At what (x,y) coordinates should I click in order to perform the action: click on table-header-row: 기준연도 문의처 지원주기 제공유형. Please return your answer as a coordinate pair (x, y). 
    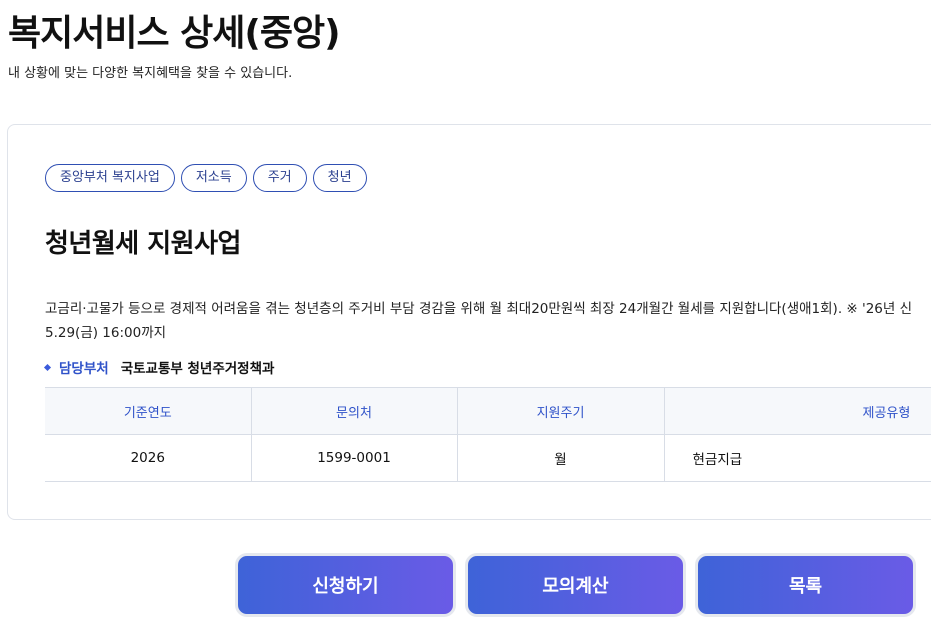
    Looking at the image, I should click on (488, 411).